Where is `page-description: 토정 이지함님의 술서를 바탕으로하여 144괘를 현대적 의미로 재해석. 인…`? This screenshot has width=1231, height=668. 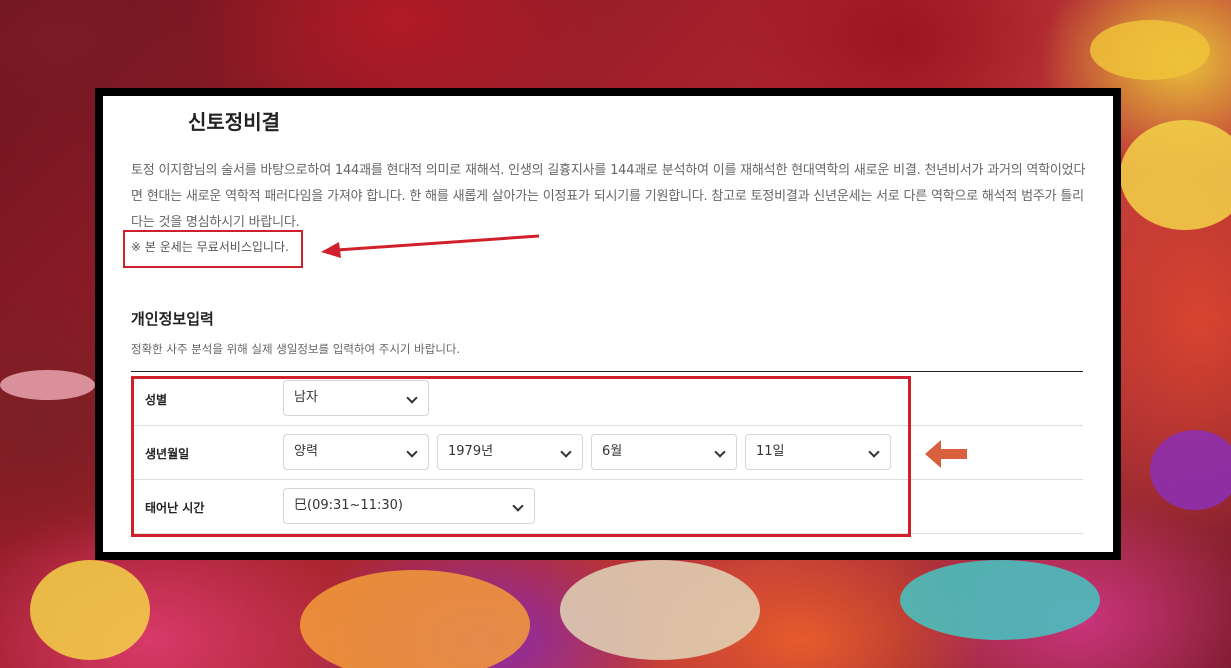 page-description: 토정 이지함님의 술서를 바탕으로하여 144괘를 현대적 의미로 재해석. 인… is located at coordinates (608, 196).